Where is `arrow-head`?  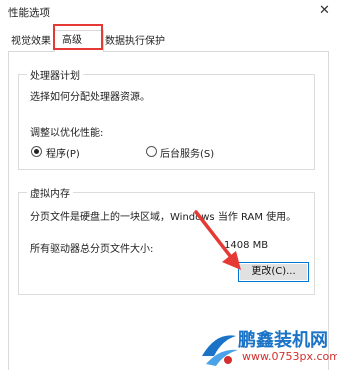 arrow-head is located at coordinates (231, 260).